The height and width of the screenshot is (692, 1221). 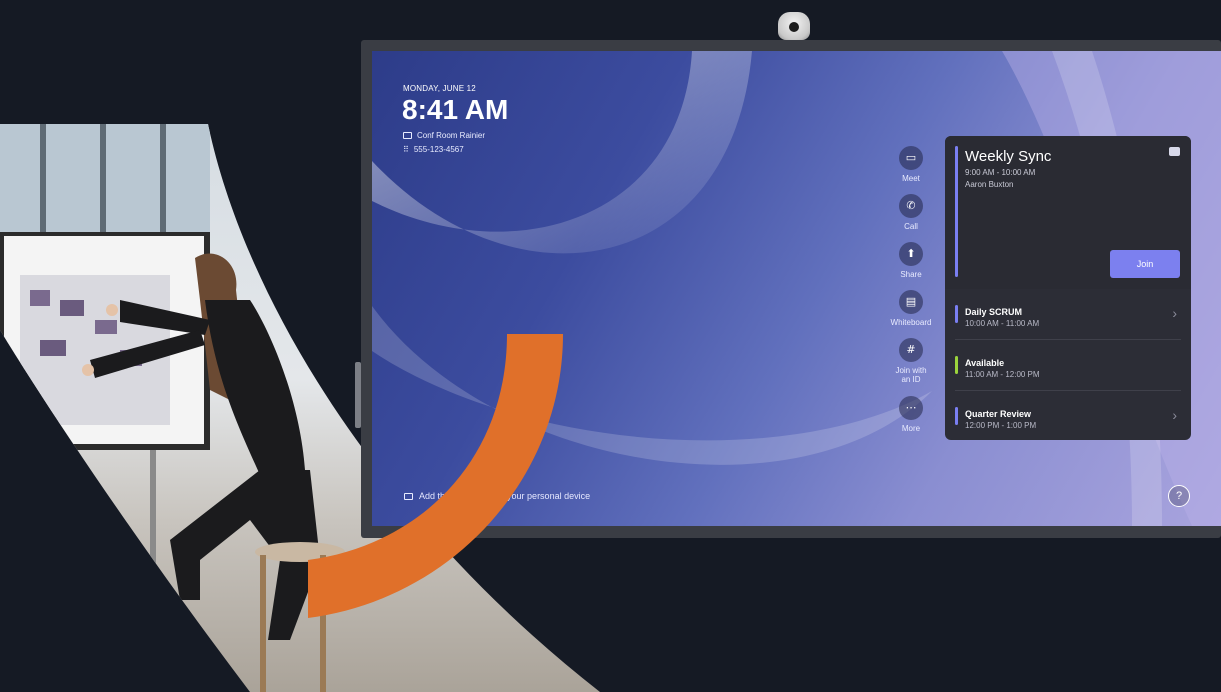 I want to click on call-label: Call, so click(x=911, y=226).